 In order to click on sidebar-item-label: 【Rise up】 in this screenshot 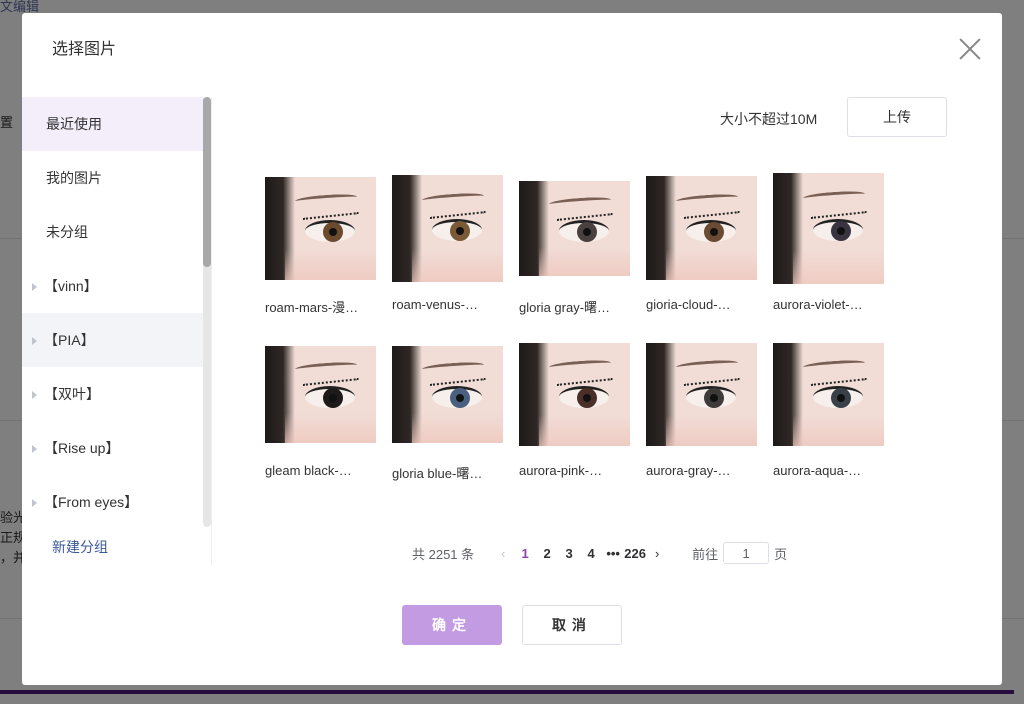, I will do `click(82, 448)`.